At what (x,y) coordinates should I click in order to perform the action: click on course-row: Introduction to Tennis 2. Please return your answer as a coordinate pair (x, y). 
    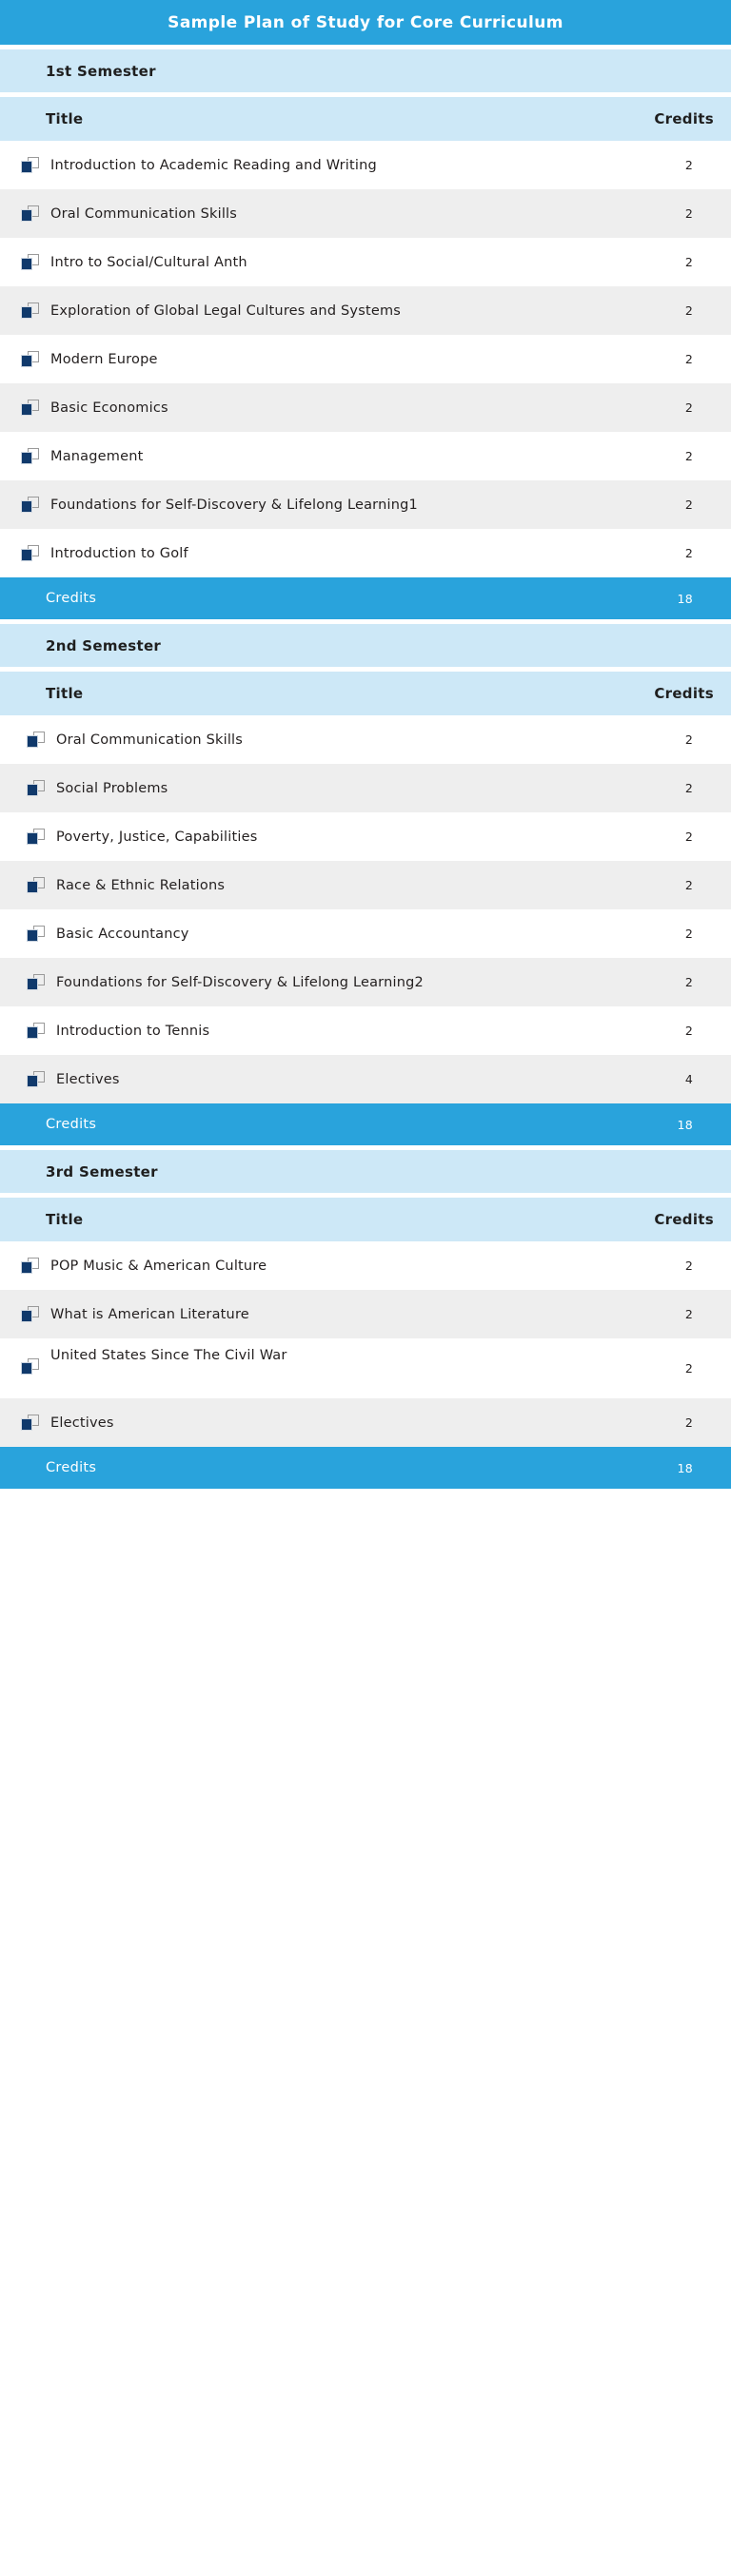
    Looking at the image, I should click on (365, 1031).